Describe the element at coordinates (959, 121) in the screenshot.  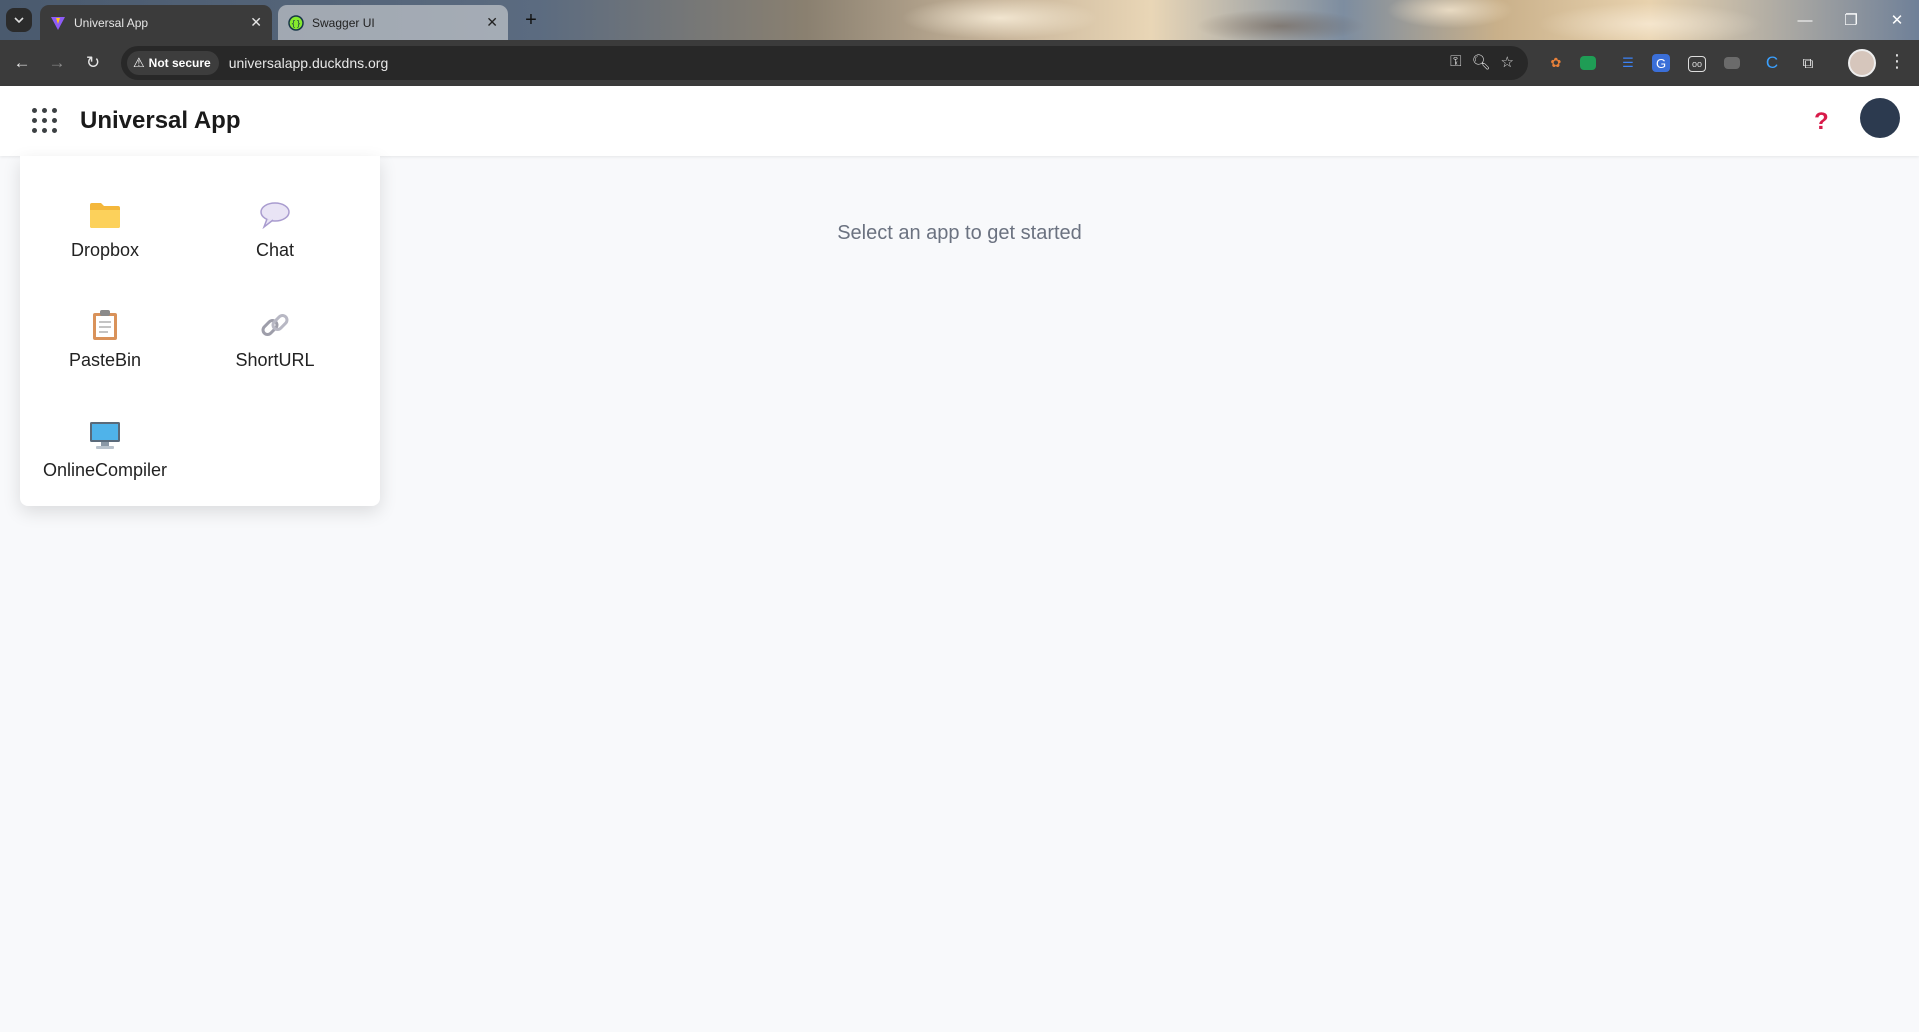
I see `app-header: Universal App ?` at that location.